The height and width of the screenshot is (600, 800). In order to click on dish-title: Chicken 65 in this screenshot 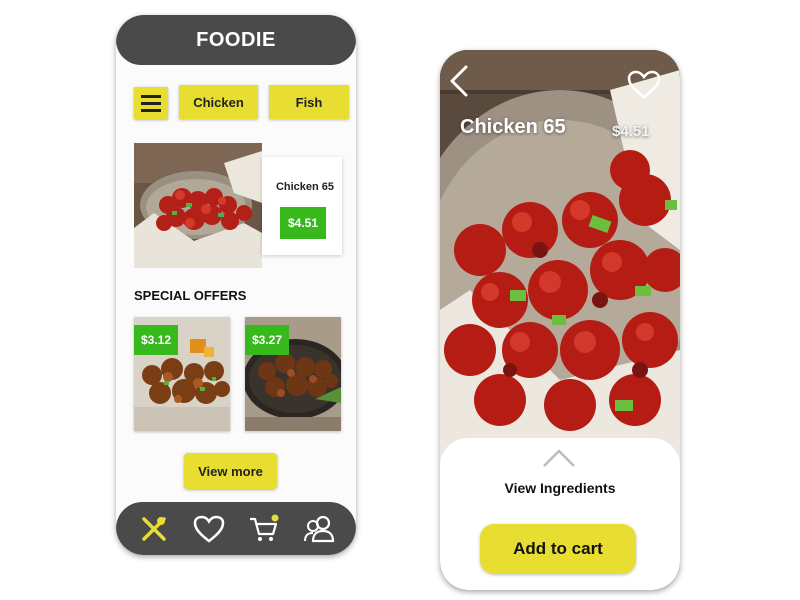, I will do `click(513, 127)`.